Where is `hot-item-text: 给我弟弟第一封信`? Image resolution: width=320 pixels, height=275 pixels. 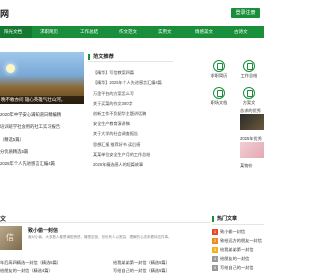
hot-item-text: 给我弟弟第一封信 is located at coordinates (237, 249).